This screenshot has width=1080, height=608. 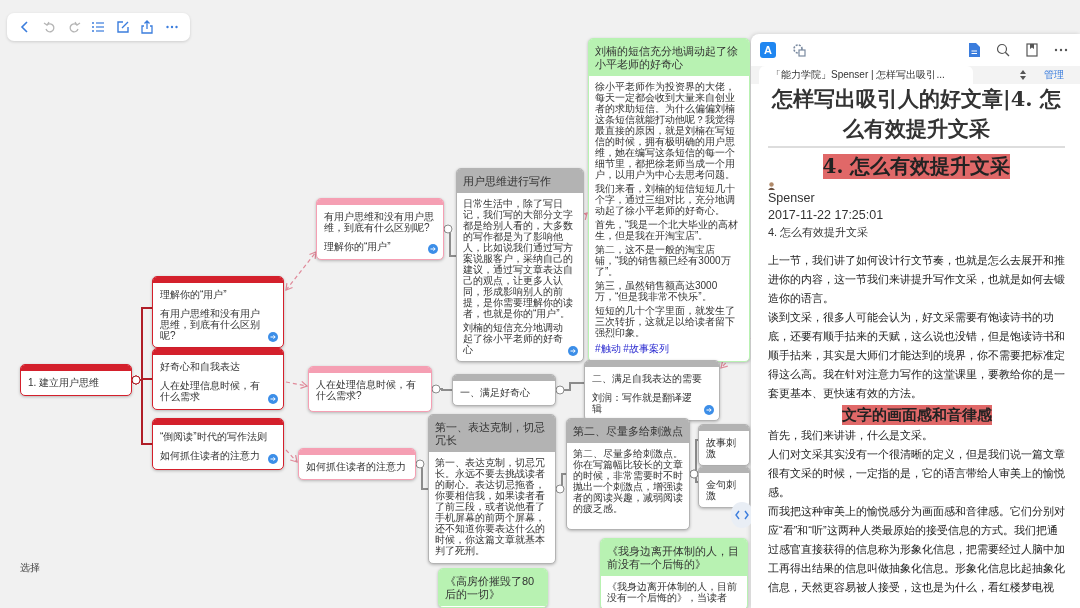 I want to click on card-title: 用户思维进行写作, so click(x=520, y=181).